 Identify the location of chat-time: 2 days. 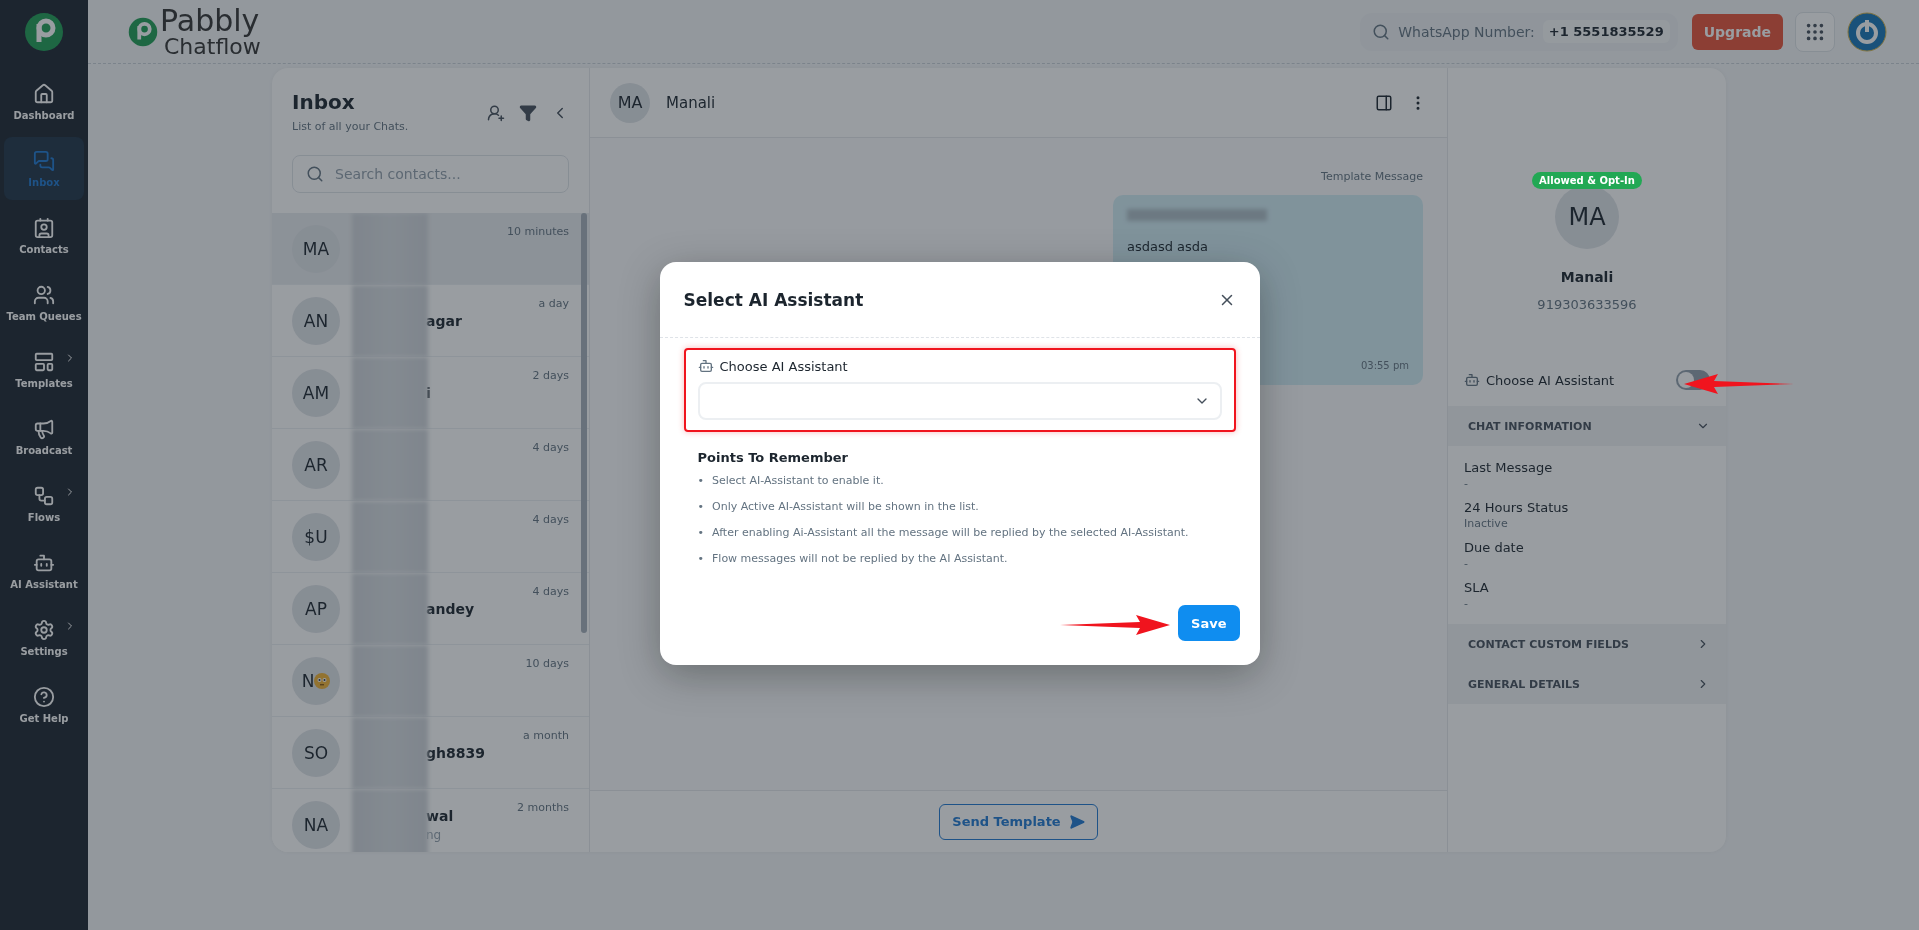
(550, 375).